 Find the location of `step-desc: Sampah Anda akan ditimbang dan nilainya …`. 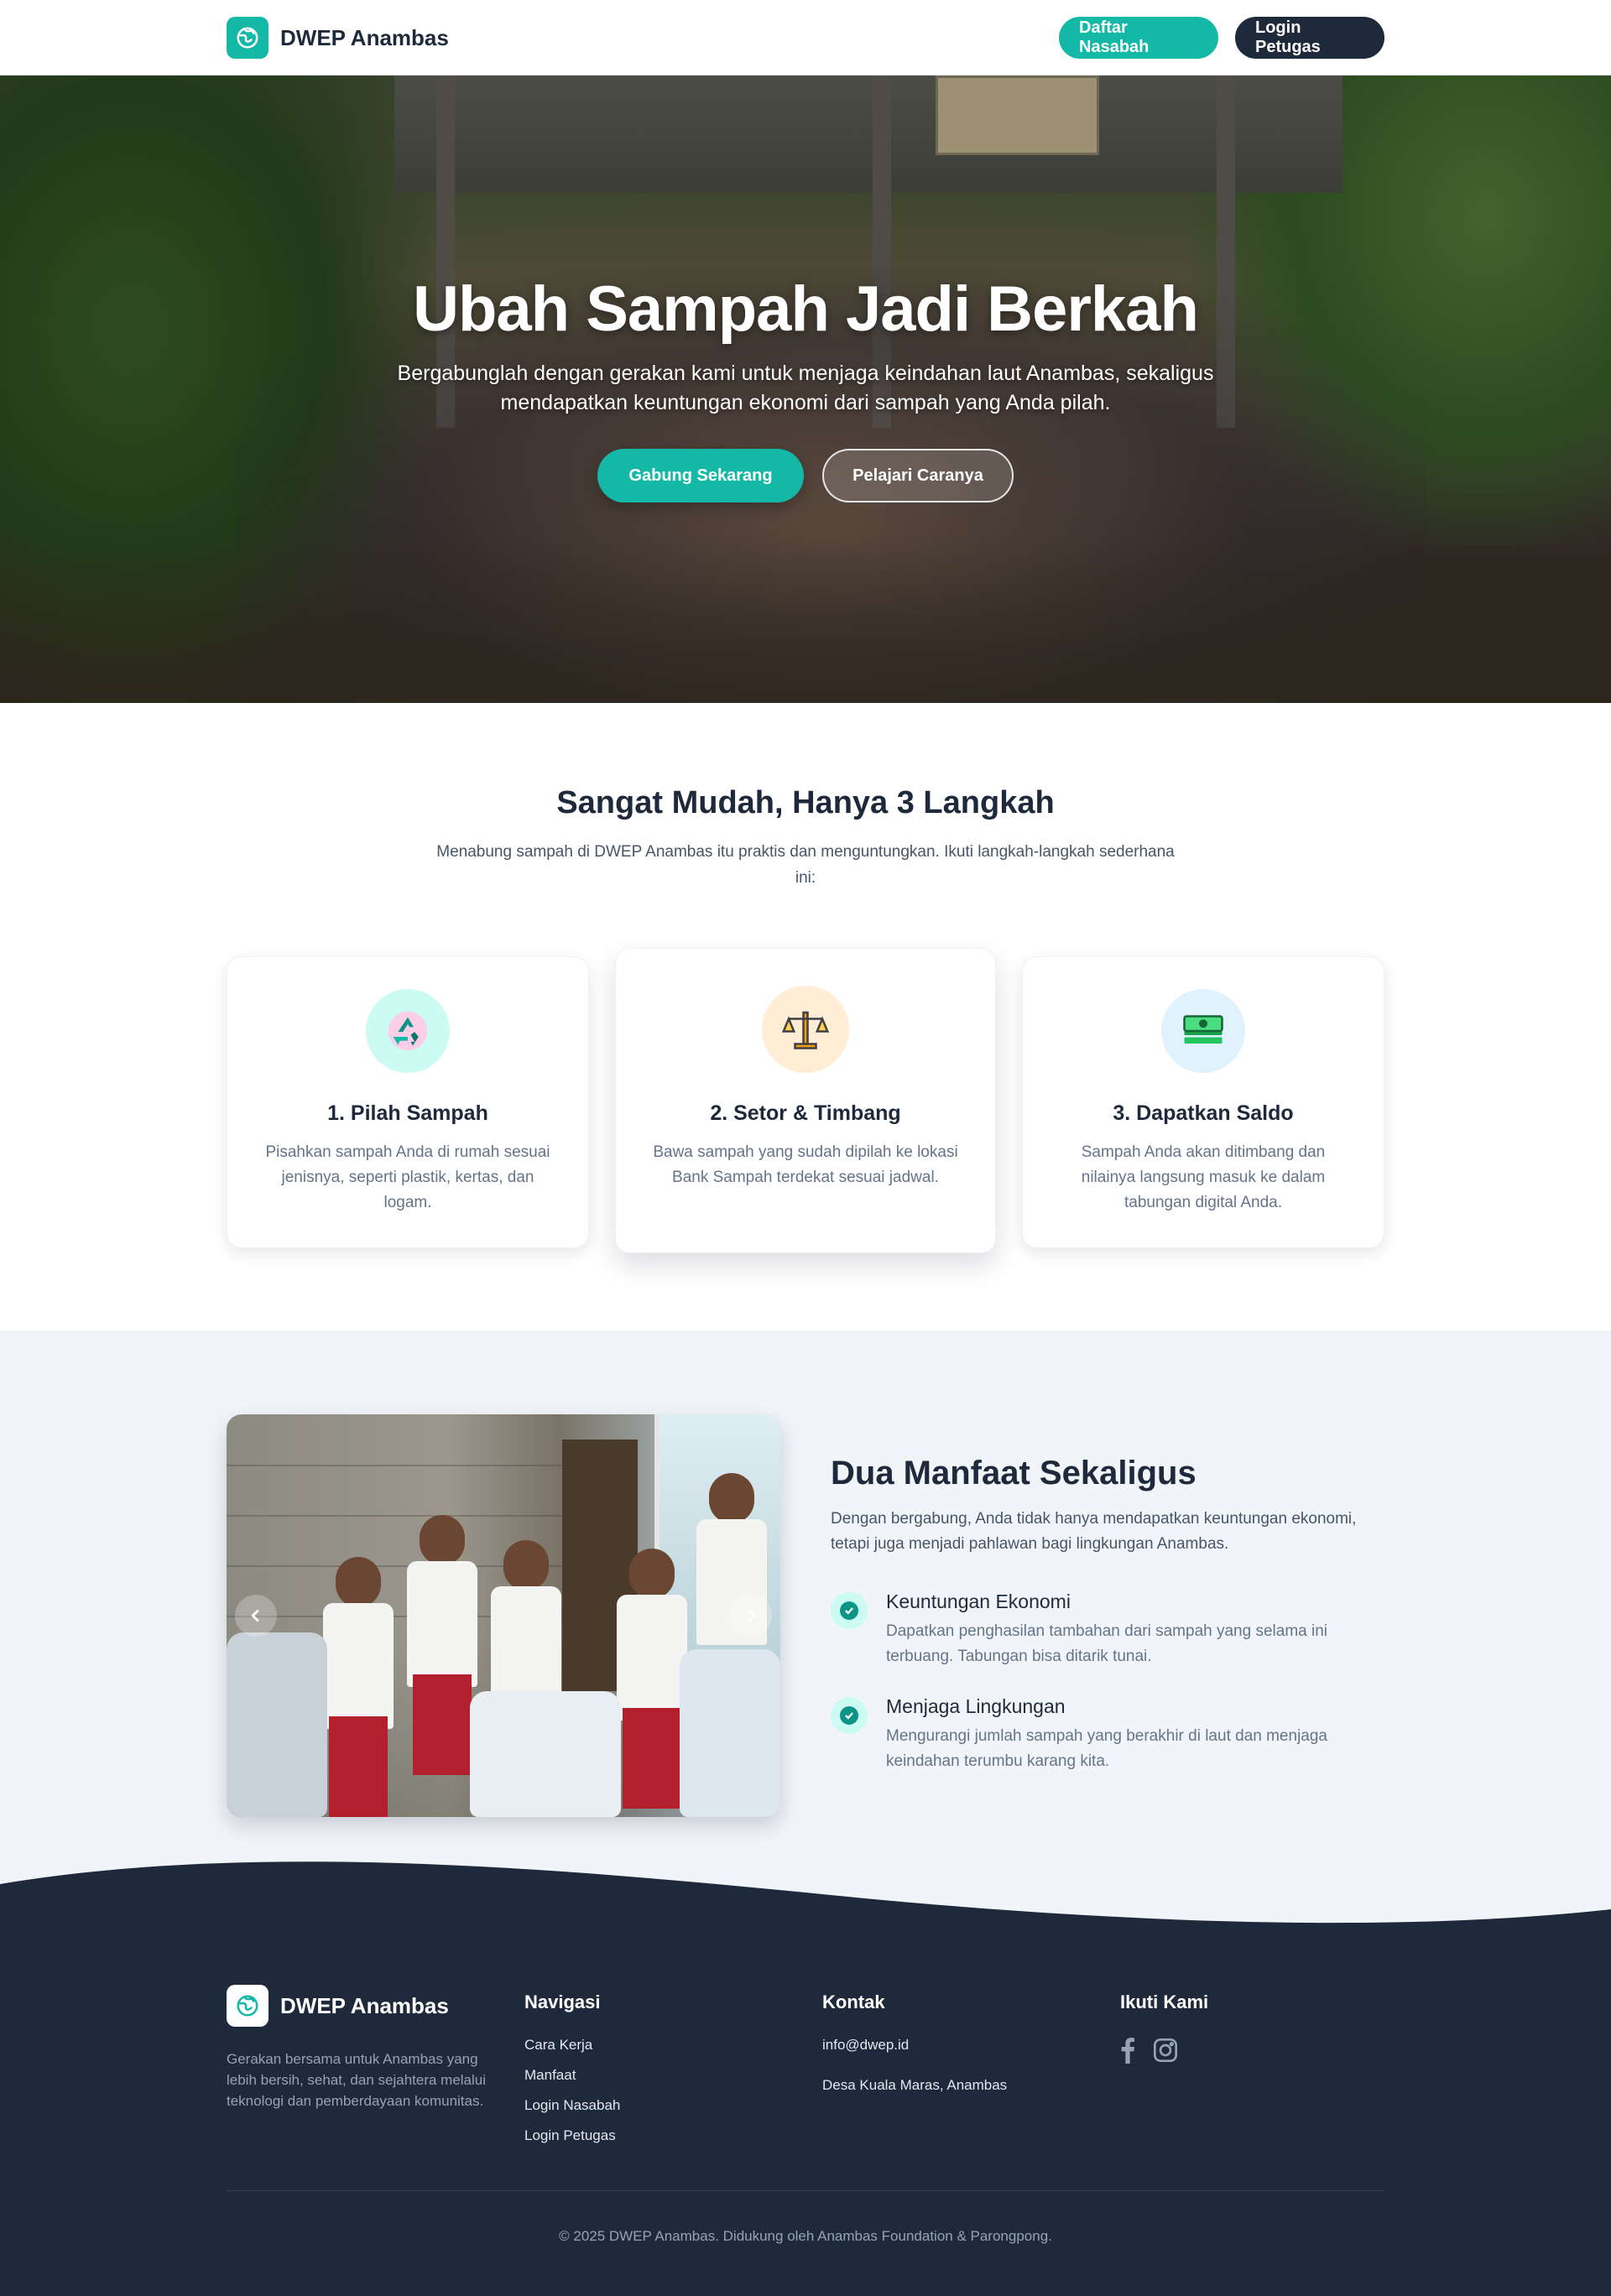

step-desc: Sampah Anda akan ditimbang dan nilainya … is located at coordinates (1204, 1177).